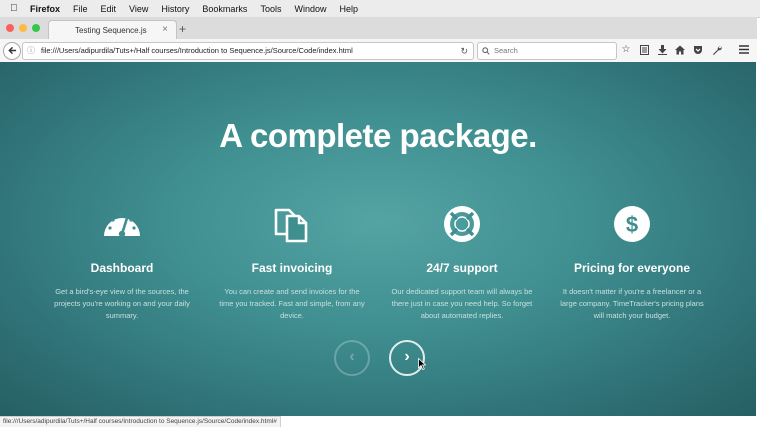  Describe the element at coordinates (175, 9) in the screenshot. I see `menu-history: History` at that location.